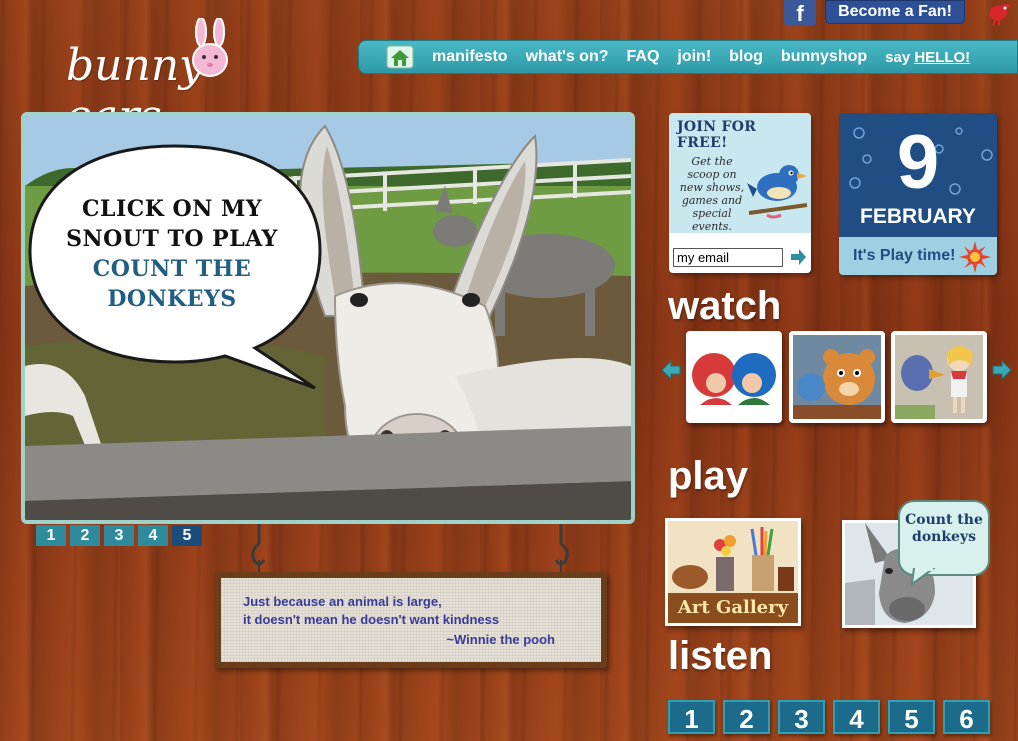  I want to click on listen-track-1: 1, so click(691, 717).